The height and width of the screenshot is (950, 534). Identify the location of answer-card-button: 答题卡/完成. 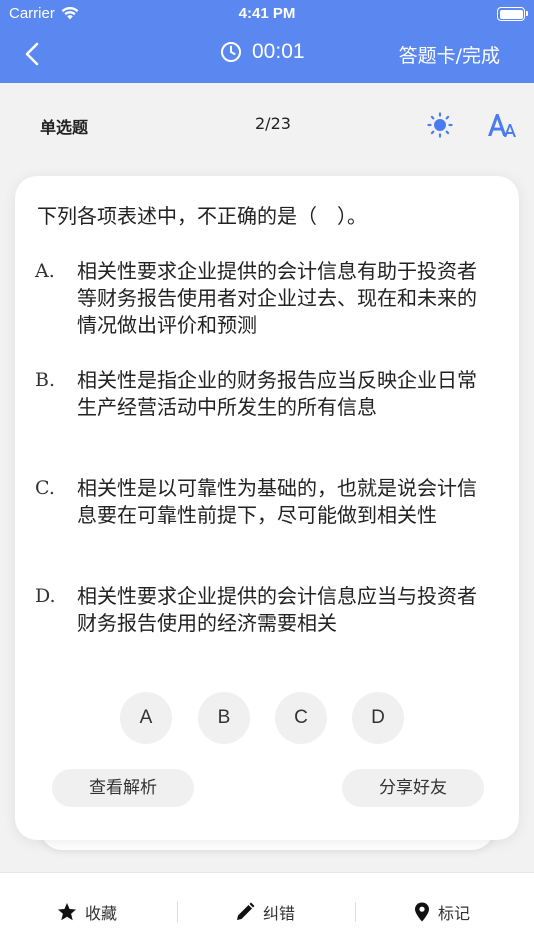
(449, 54).